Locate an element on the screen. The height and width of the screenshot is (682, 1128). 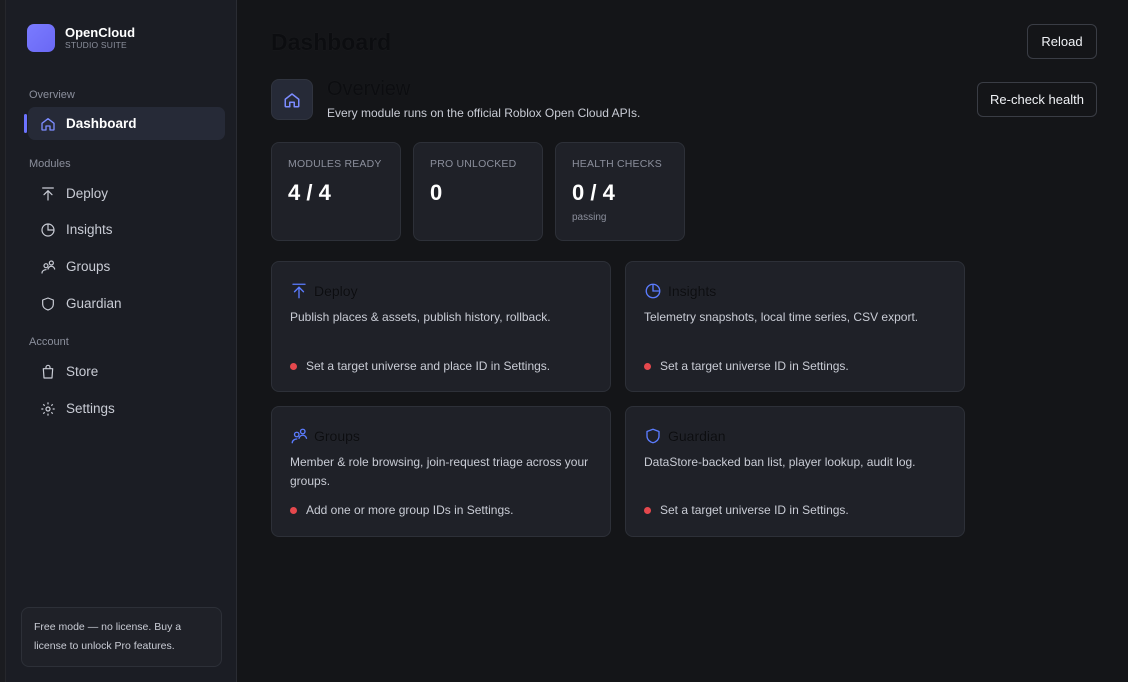
stat-value: 0 is located at coordinates (436, 192).